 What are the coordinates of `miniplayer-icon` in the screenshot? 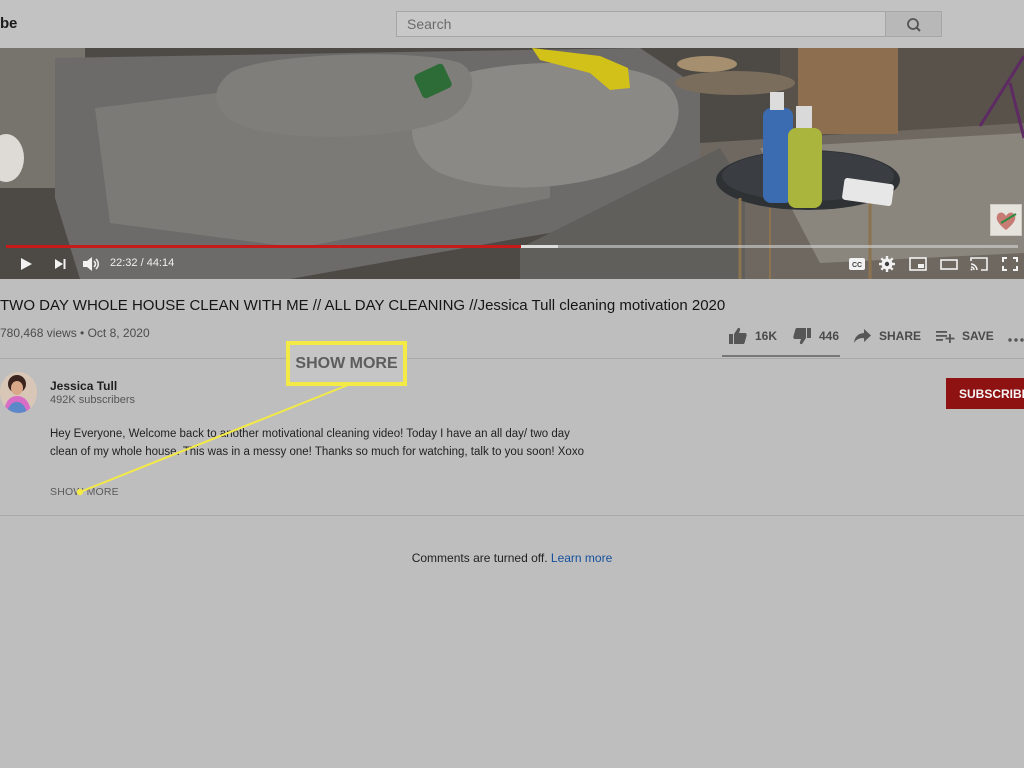 It's located at (918, 264).